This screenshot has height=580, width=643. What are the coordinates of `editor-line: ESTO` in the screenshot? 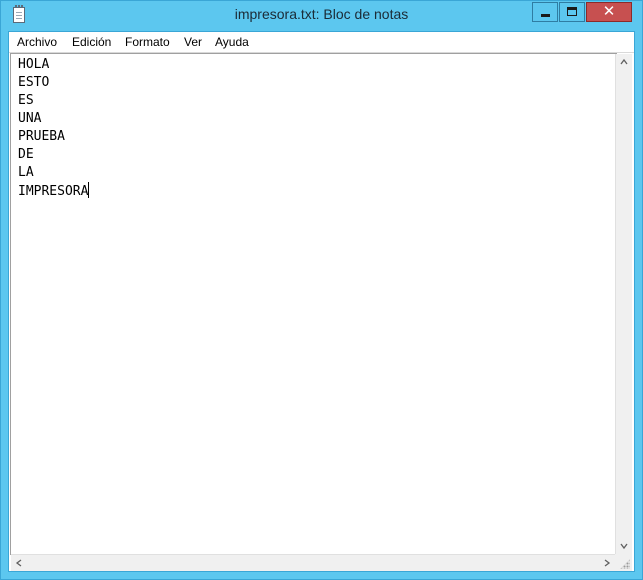 It's located at (34, 82).